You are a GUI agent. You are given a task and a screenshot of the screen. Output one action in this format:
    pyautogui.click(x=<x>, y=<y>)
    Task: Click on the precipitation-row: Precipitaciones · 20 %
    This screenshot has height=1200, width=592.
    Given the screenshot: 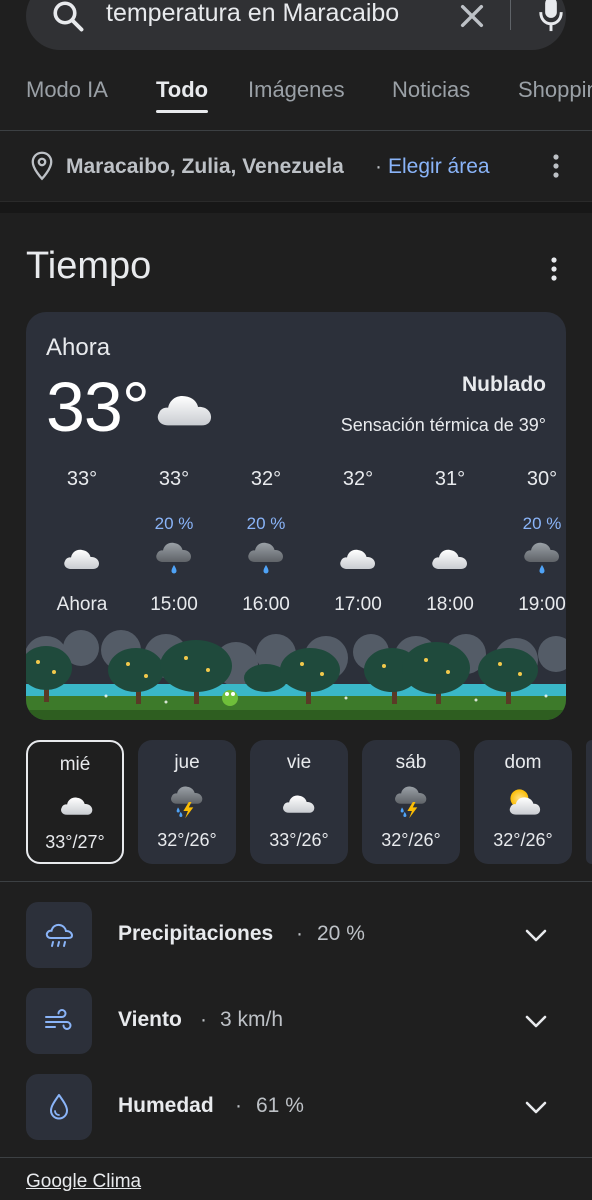 What is the action you would take?
    pyautogui.click(x=296, y=935)
    